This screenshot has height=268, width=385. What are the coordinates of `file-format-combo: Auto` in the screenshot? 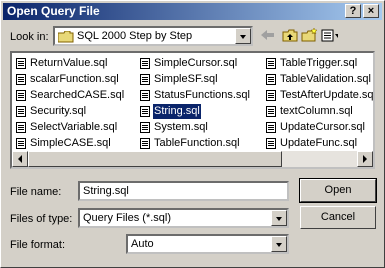 It's located at (207, 244).